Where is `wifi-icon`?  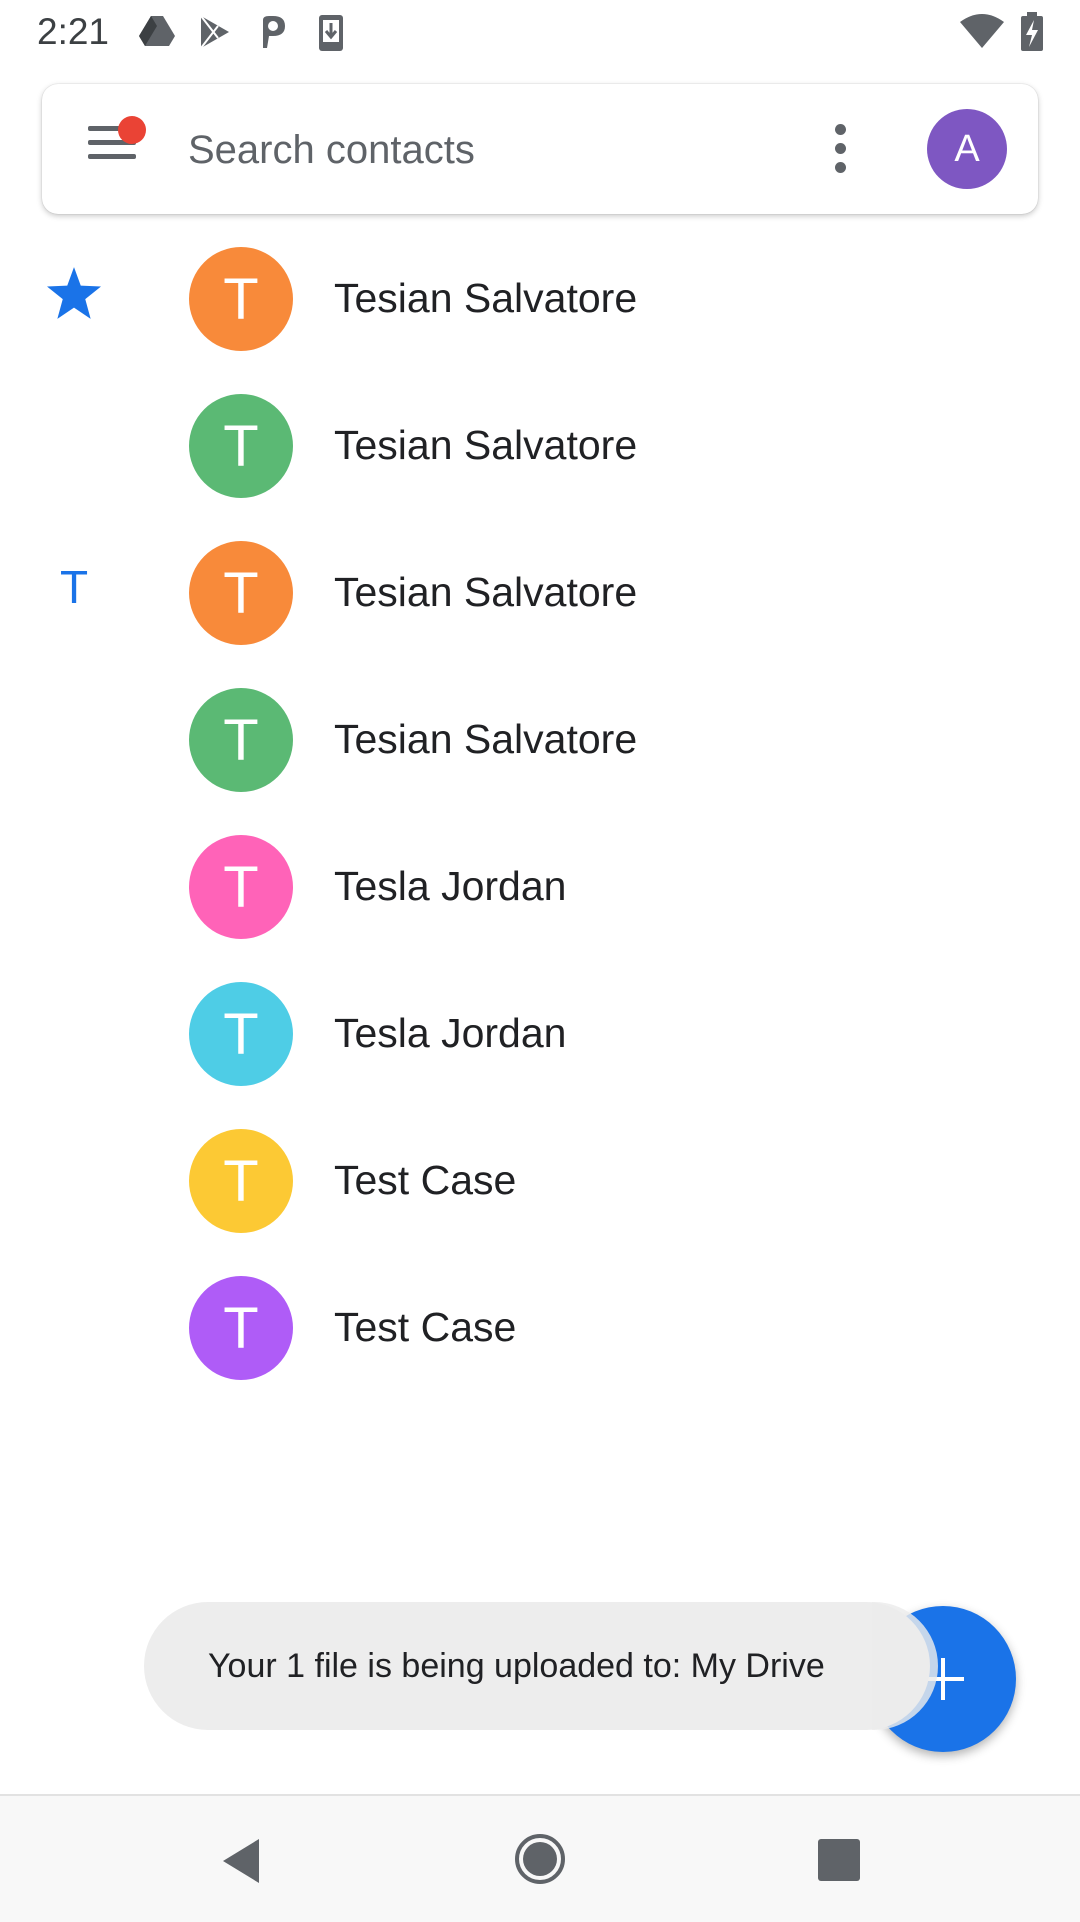
wifi-icon is located at coordinates (982, 31).